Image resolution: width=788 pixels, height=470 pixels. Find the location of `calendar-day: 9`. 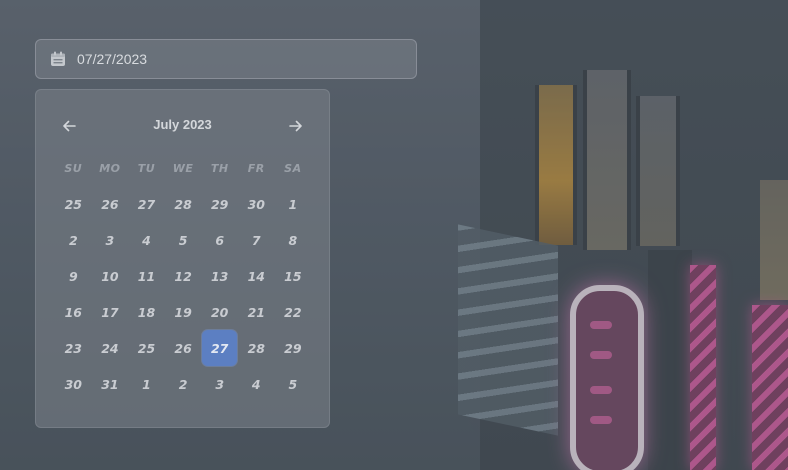

calendar-day: 9 is located at coordinates (73, 276).